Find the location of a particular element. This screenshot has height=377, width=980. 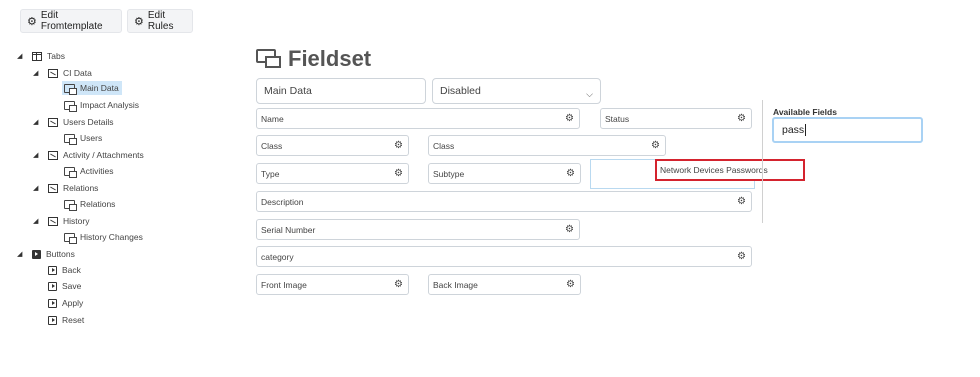

tree-node-back: Back is located at coordinates (64, 270).